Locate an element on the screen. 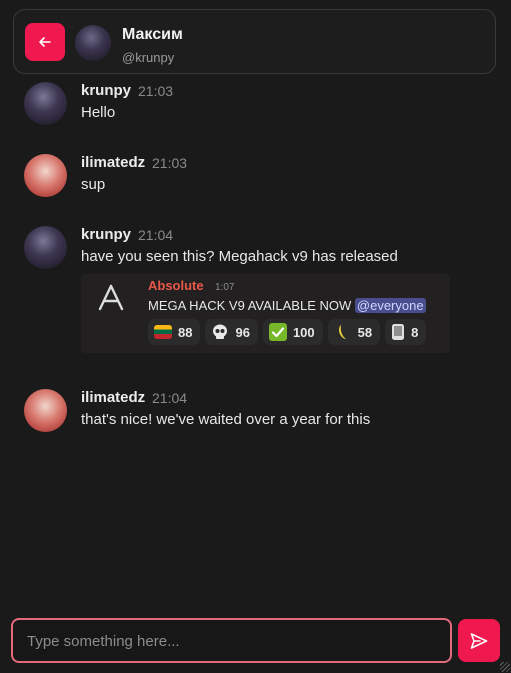 Image resolution: width=511 pixels, height=673 pixels. send-icon is located at coordinates (479, 640).